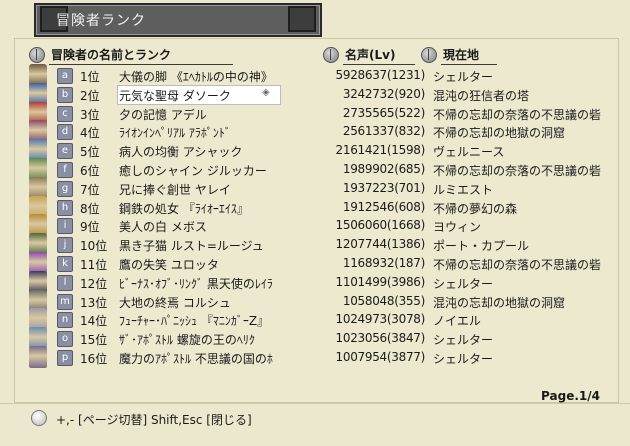 The height and width of the screenshot is (446, 630). Describe the element at coordinates (154, 420) in the screenshot. I see `key-hint: +,- [ページ切替] Shift,Esc [閉じる]` at that location.